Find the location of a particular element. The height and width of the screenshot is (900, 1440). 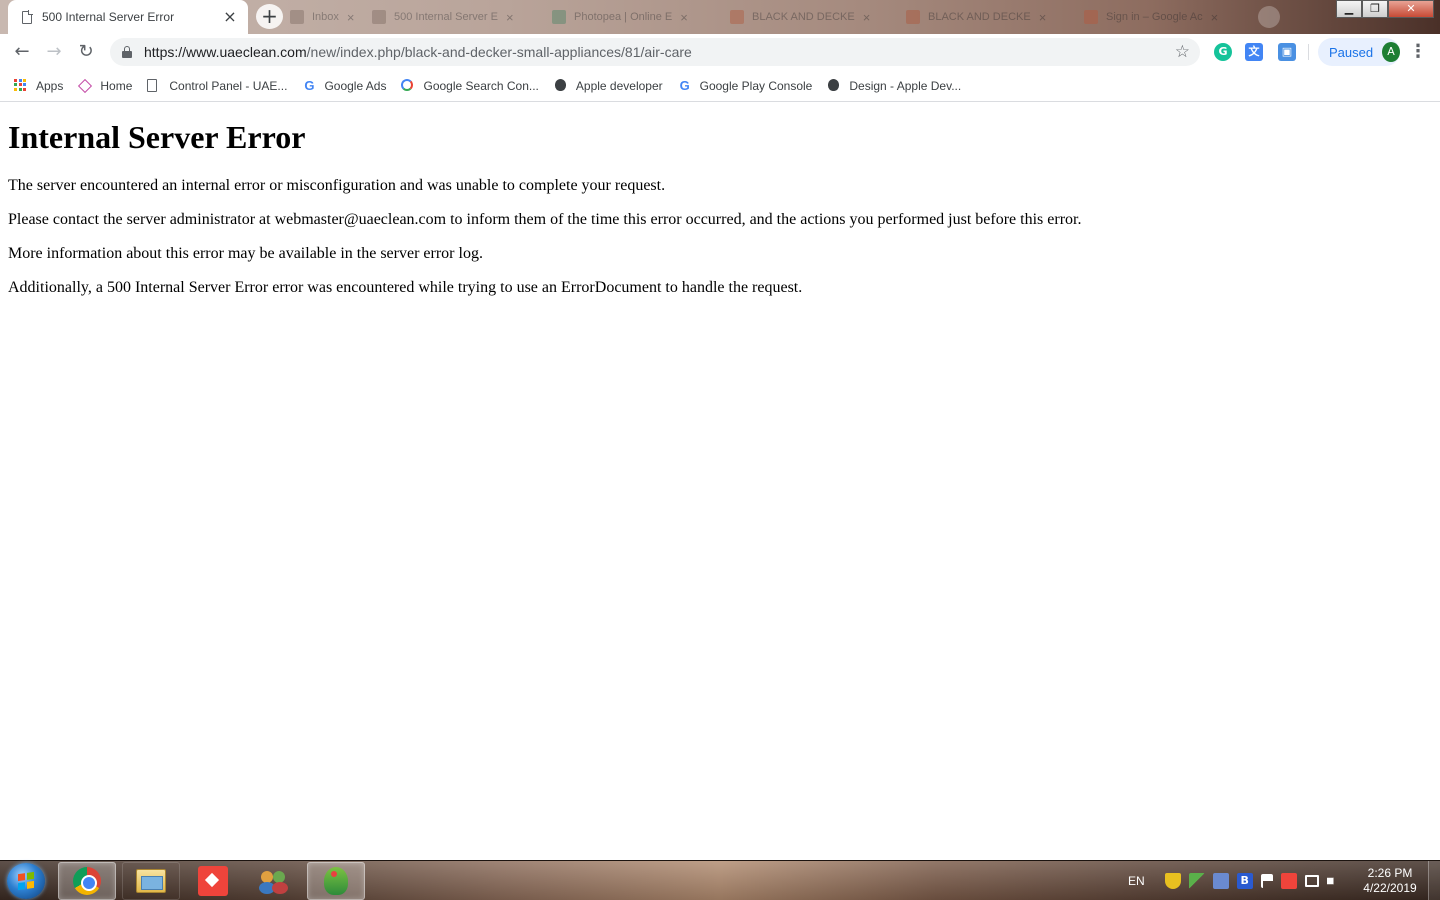

page-icon is located at coordinates (27, 16).